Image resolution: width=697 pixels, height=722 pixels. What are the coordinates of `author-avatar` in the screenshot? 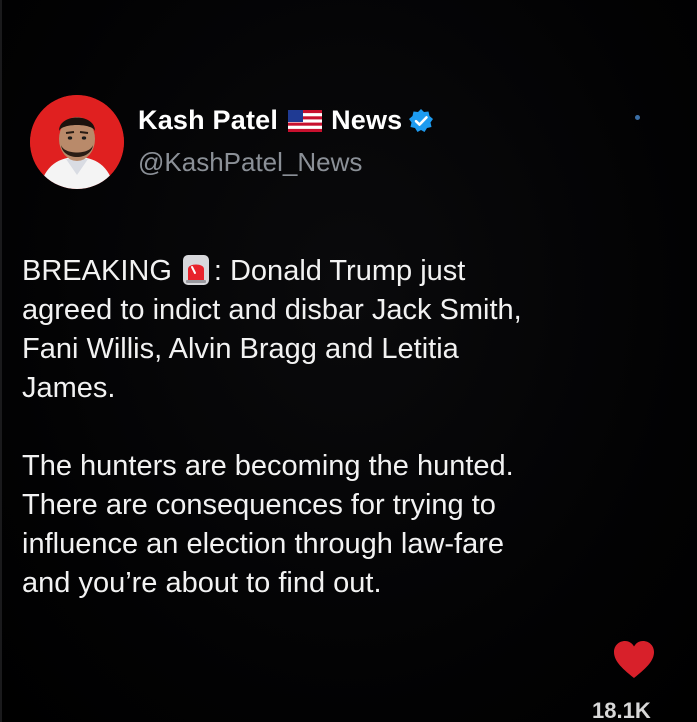 It's located at (77, 142).